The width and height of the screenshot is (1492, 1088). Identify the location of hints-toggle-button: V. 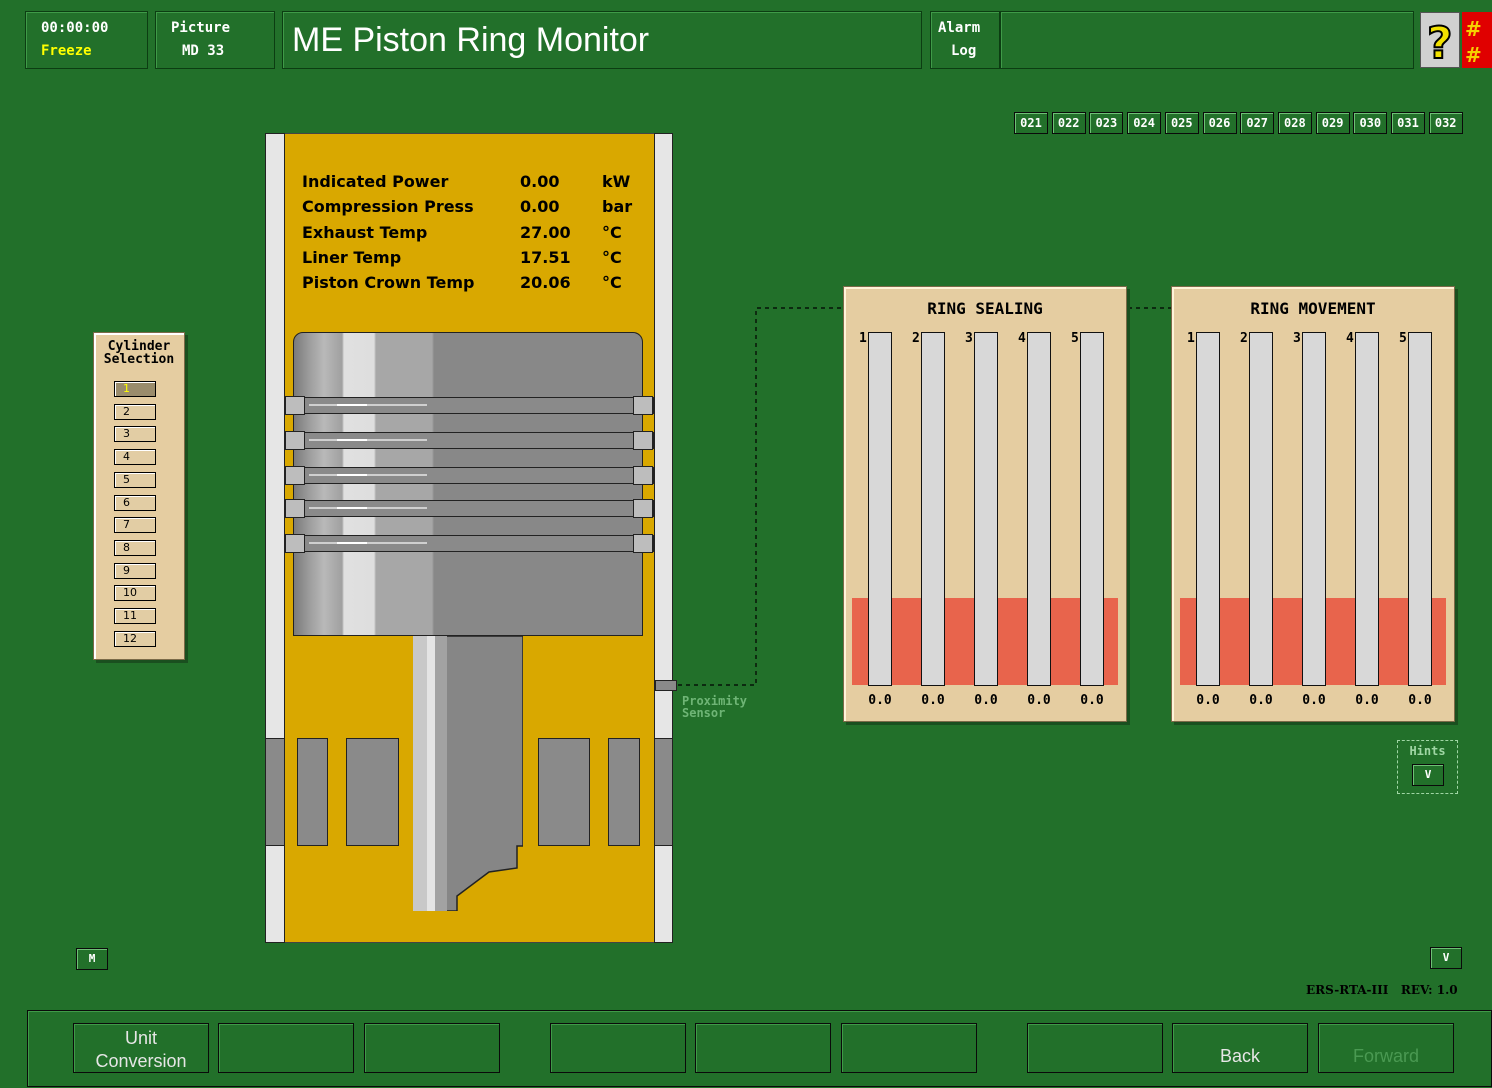
(1428, 775).